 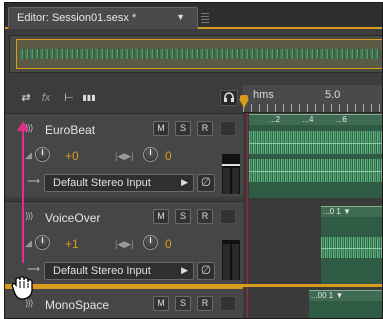 What do you see at coordinates (89, 98) in the screenshot?
I see `eq-icon: ▮▮▮` at bounding box center [89, 98].